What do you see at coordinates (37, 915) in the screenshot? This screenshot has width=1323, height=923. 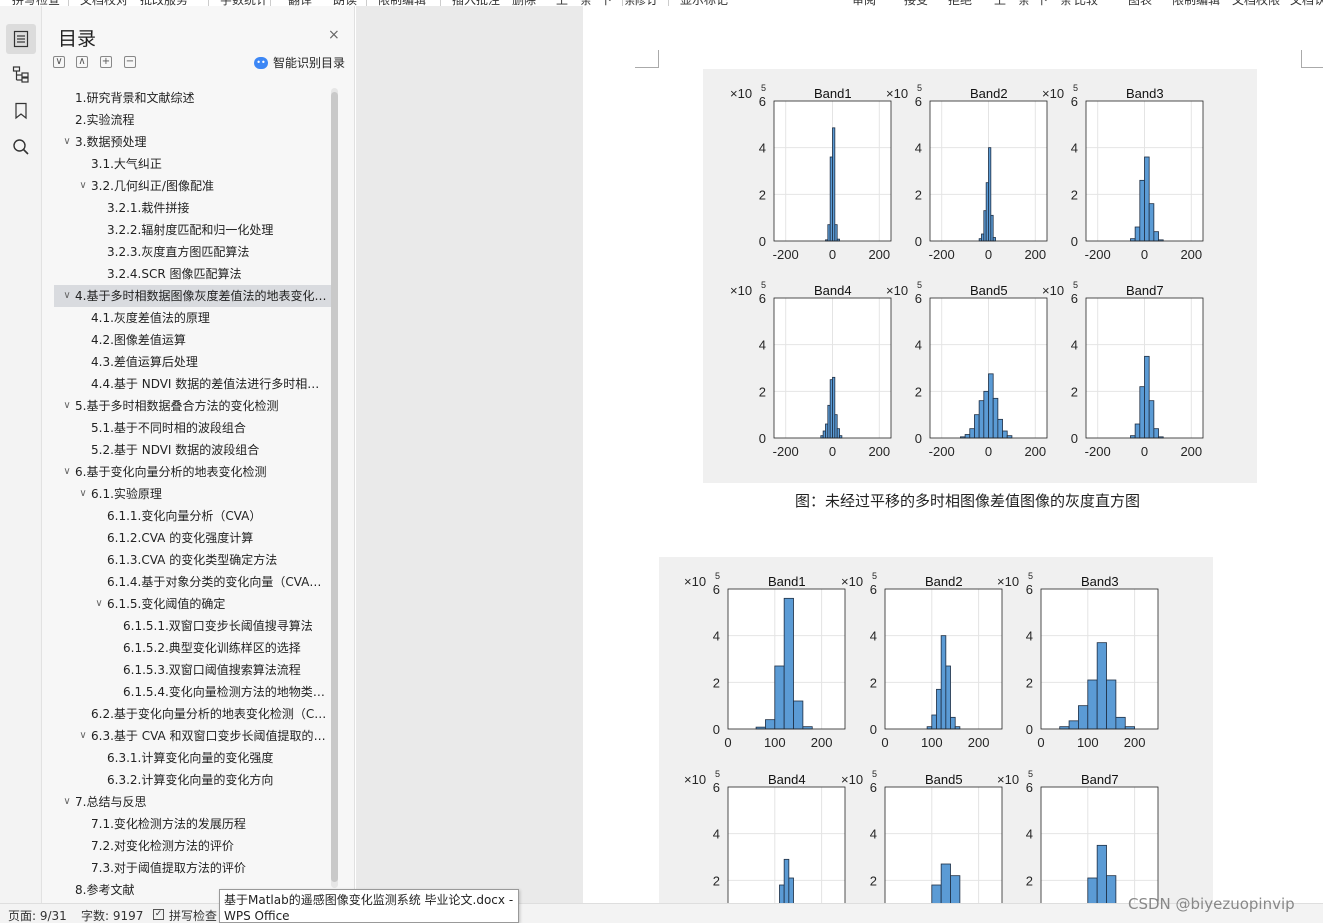 I see `page-indicator: 页面: 9/31` at bounding box center [37, 915].